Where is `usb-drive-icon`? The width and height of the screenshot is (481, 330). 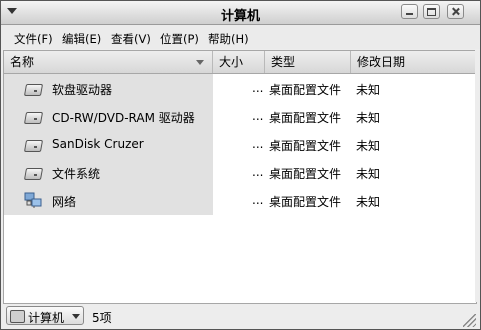
usb-drive-icon is located at coordinates (33, 144).